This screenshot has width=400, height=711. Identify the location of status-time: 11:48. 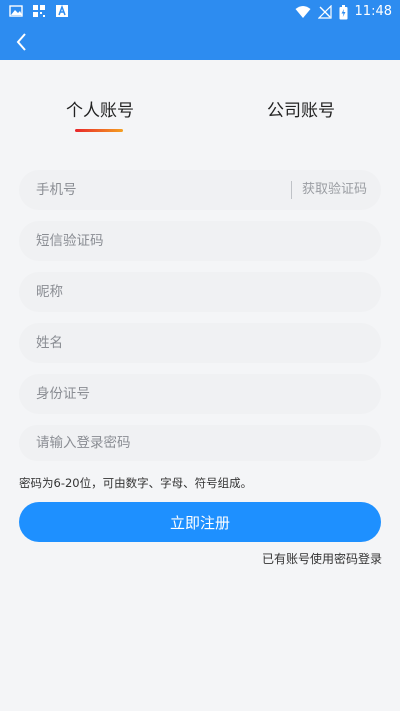
(373, 11).